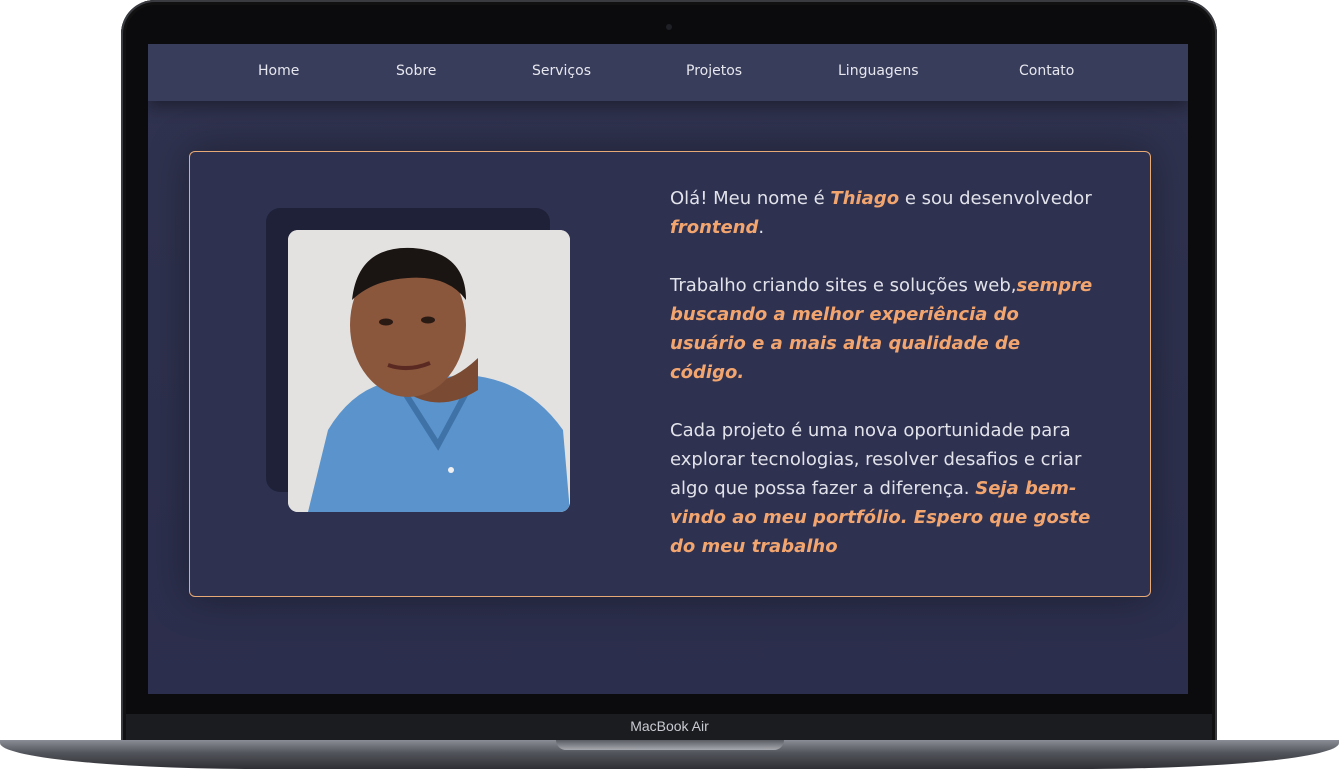 This screenshot has height=769, width=1339. What do you see at coordinates (865, 198) in the screenshot?
I see `name-highlight: Thiago` at bounding box center [865, 198].